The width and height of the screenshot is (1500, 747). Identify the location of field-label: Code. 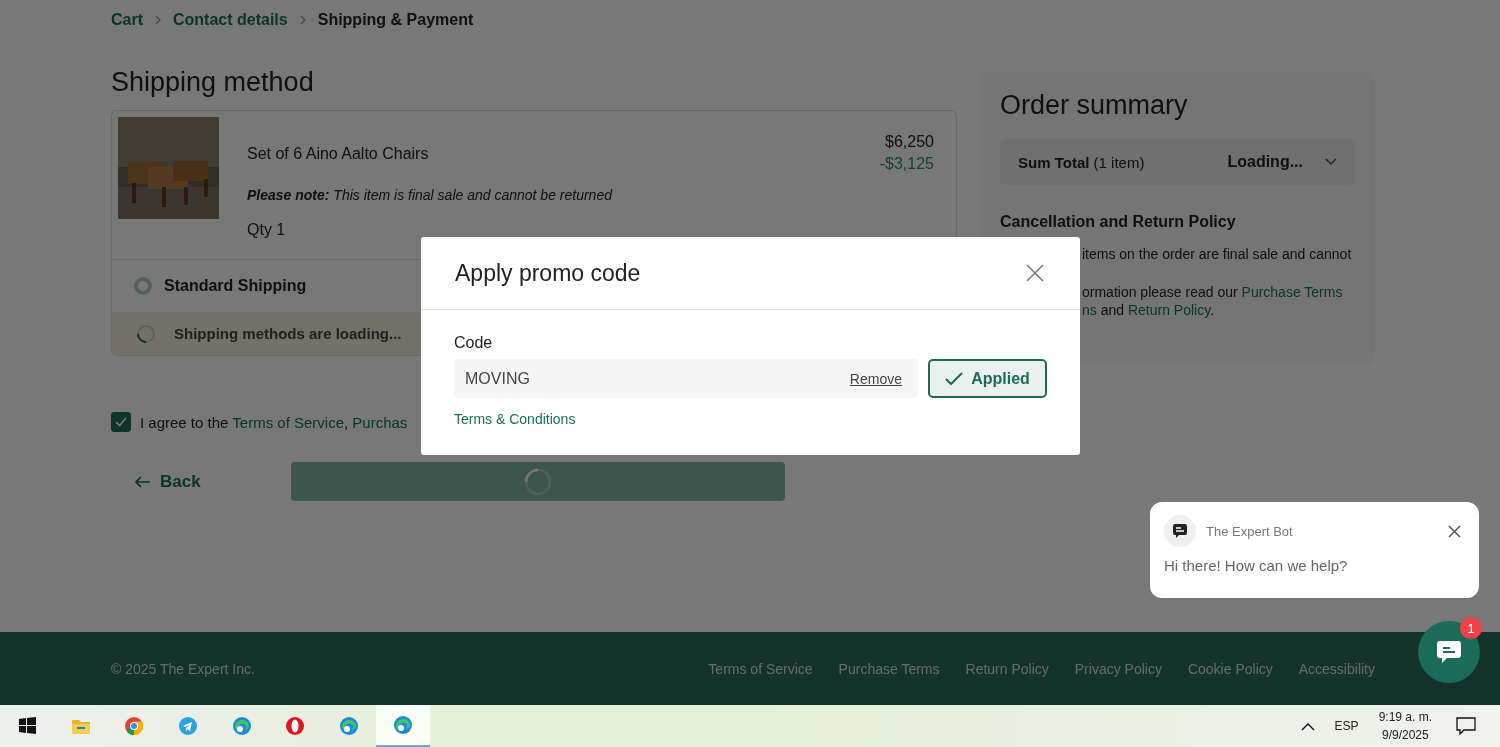
(474, 343).